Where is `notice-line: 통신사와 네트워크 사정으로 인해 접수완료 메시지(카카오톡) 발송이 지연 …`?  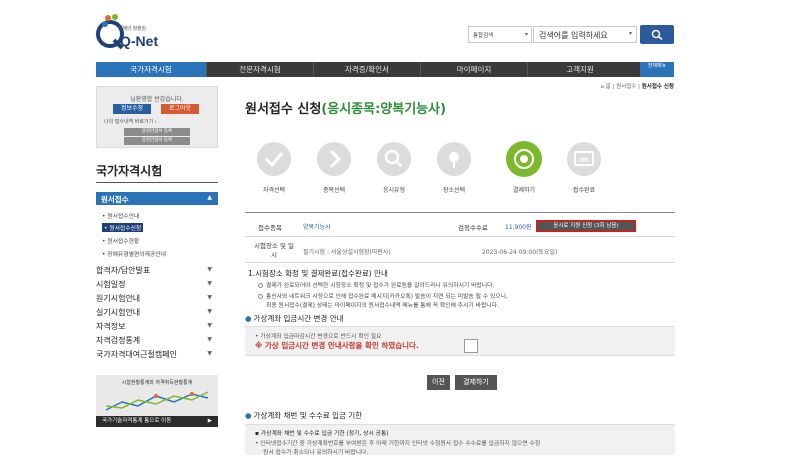 notice-line: 통신사와 네트워크 사정으로 인해 접수완료 메시지(카카오톡) 발송이 지연 … is located at coordinates (383, 295).